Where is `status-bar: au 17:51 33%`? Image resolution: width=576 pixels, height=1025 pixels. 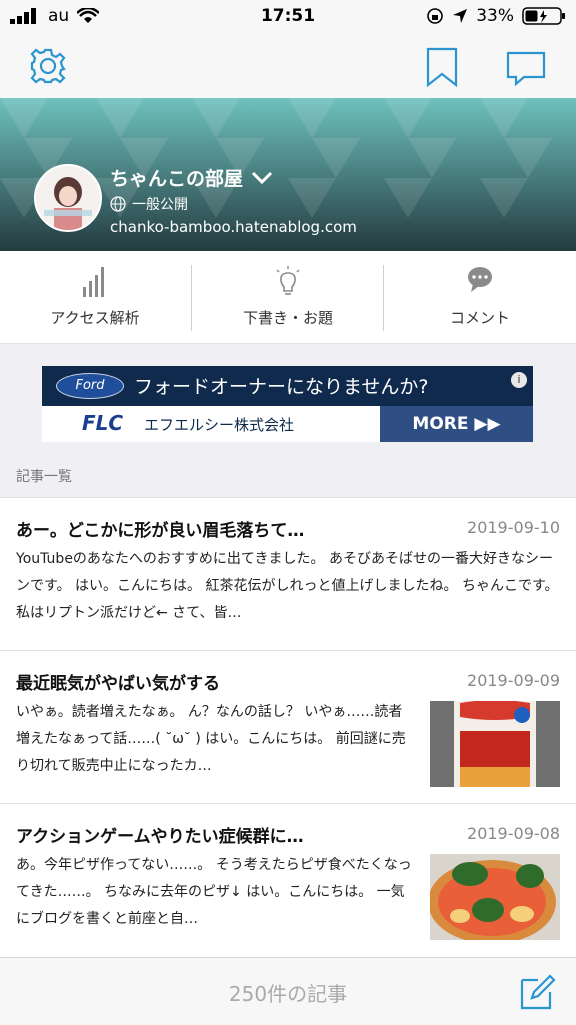 status-bar: au 17:51 33% is located at coordinates (288, 17).